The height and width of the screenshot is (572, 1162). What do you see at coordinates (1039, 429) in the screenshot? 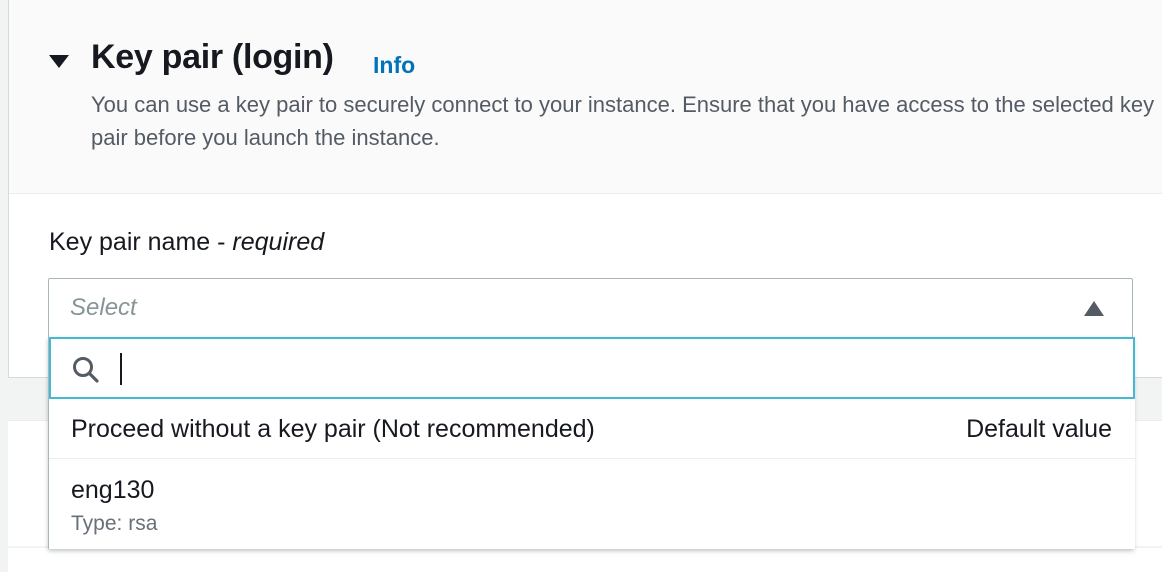
I see `option-tag: Default value` at bounding box center [1039, 429].